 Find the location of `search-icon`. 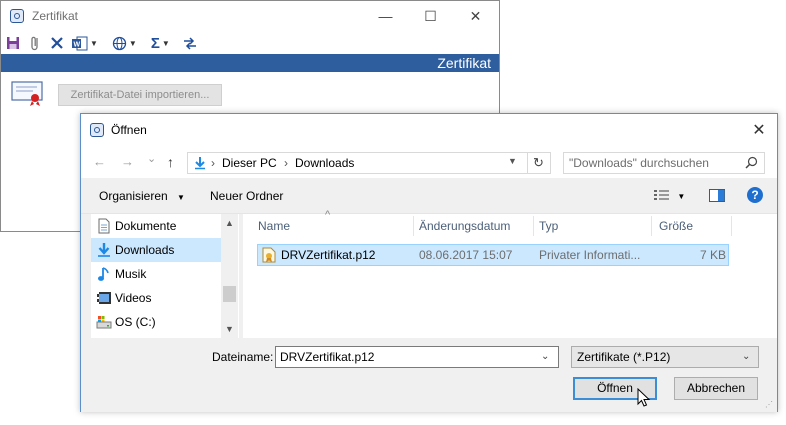

search-icon is located at coordinates (751, 162).